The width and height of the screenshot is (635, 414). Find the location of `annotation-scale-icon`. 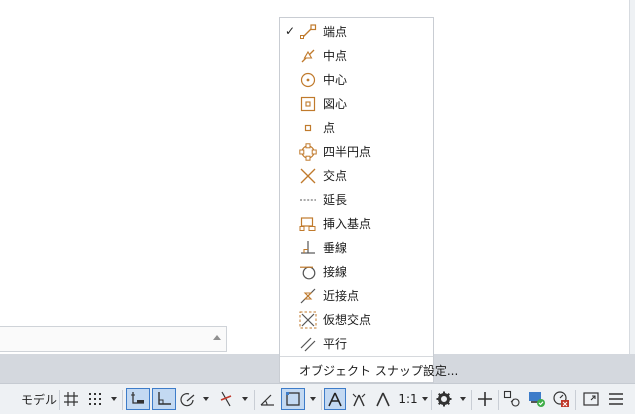

annotation-scale-icon is located at coordinates (383, 399).